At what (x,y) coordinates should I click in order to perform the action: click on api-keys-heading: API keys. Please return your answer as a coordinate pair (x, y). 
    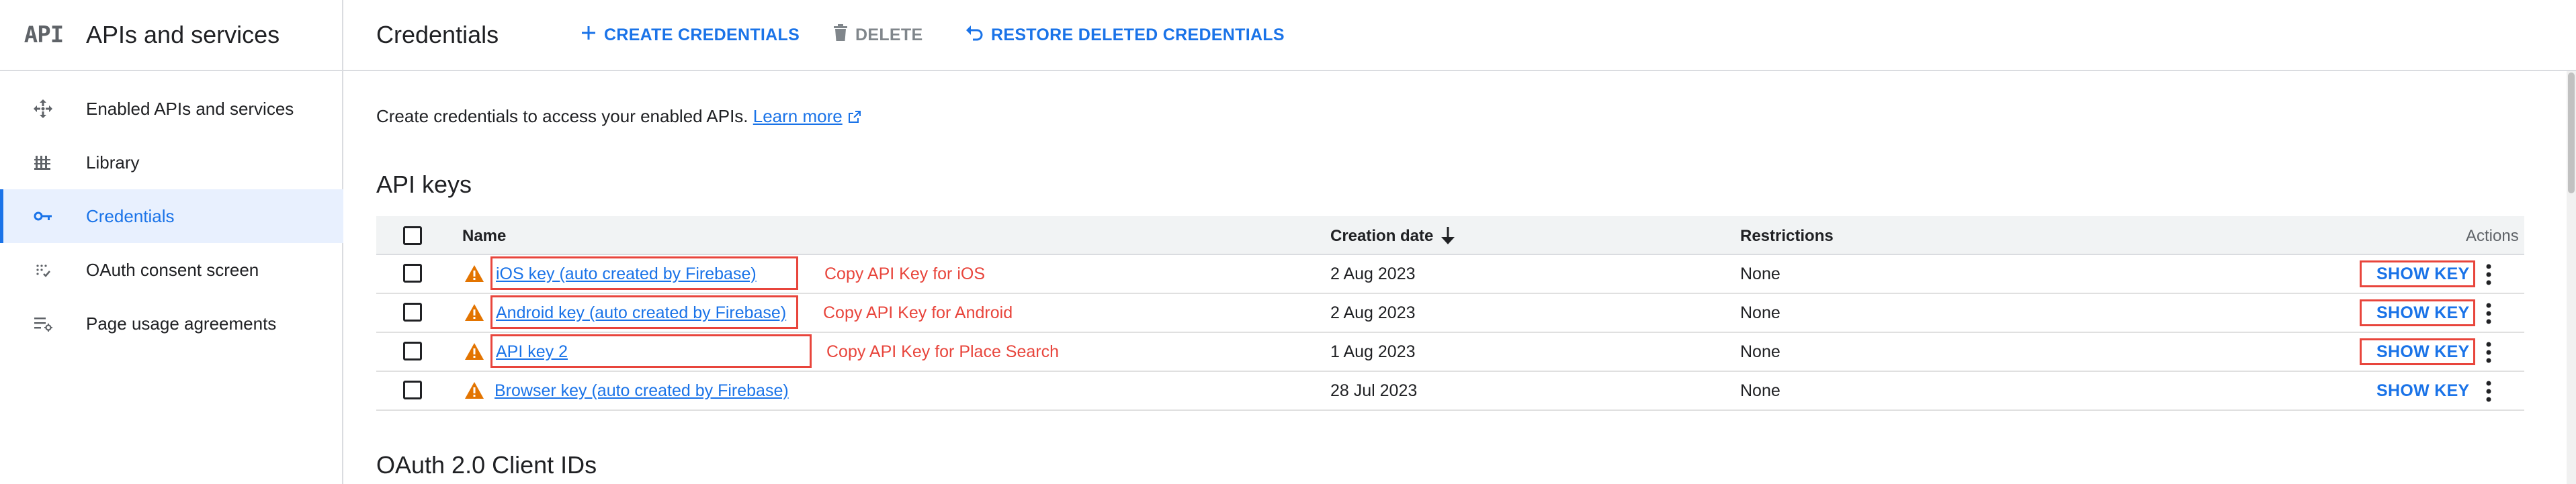
    Looking at the image, I should click on (424, 185).